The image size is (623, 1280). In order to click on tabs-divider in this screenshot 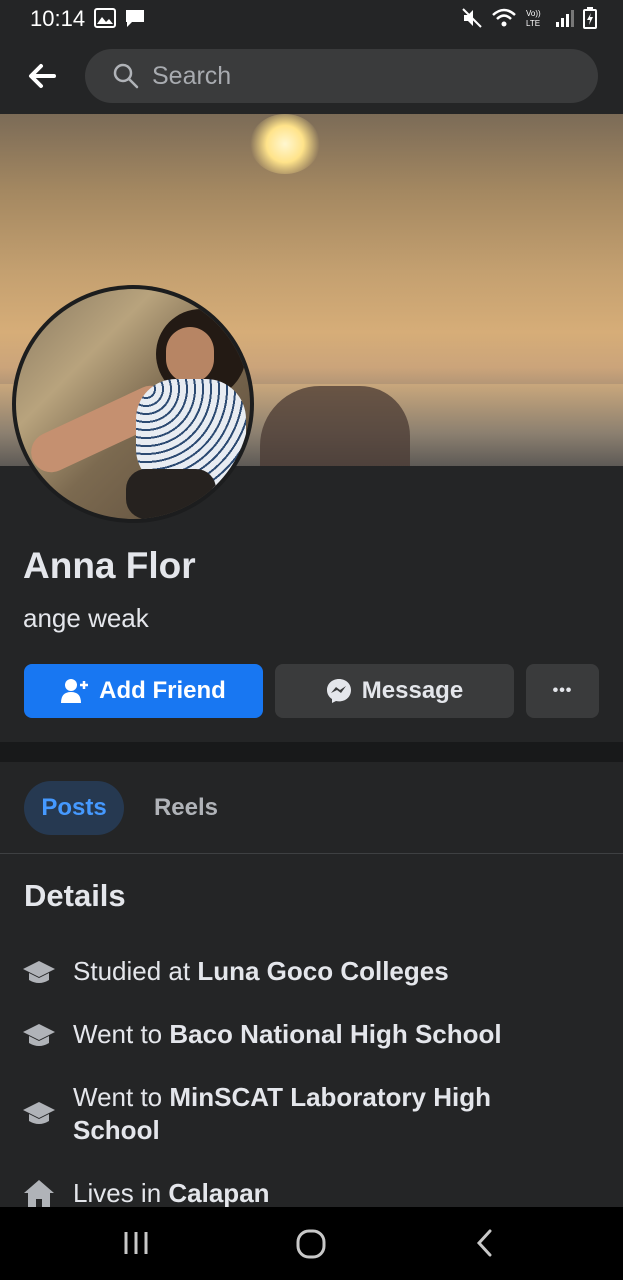, I will do `click(311, 853)`.